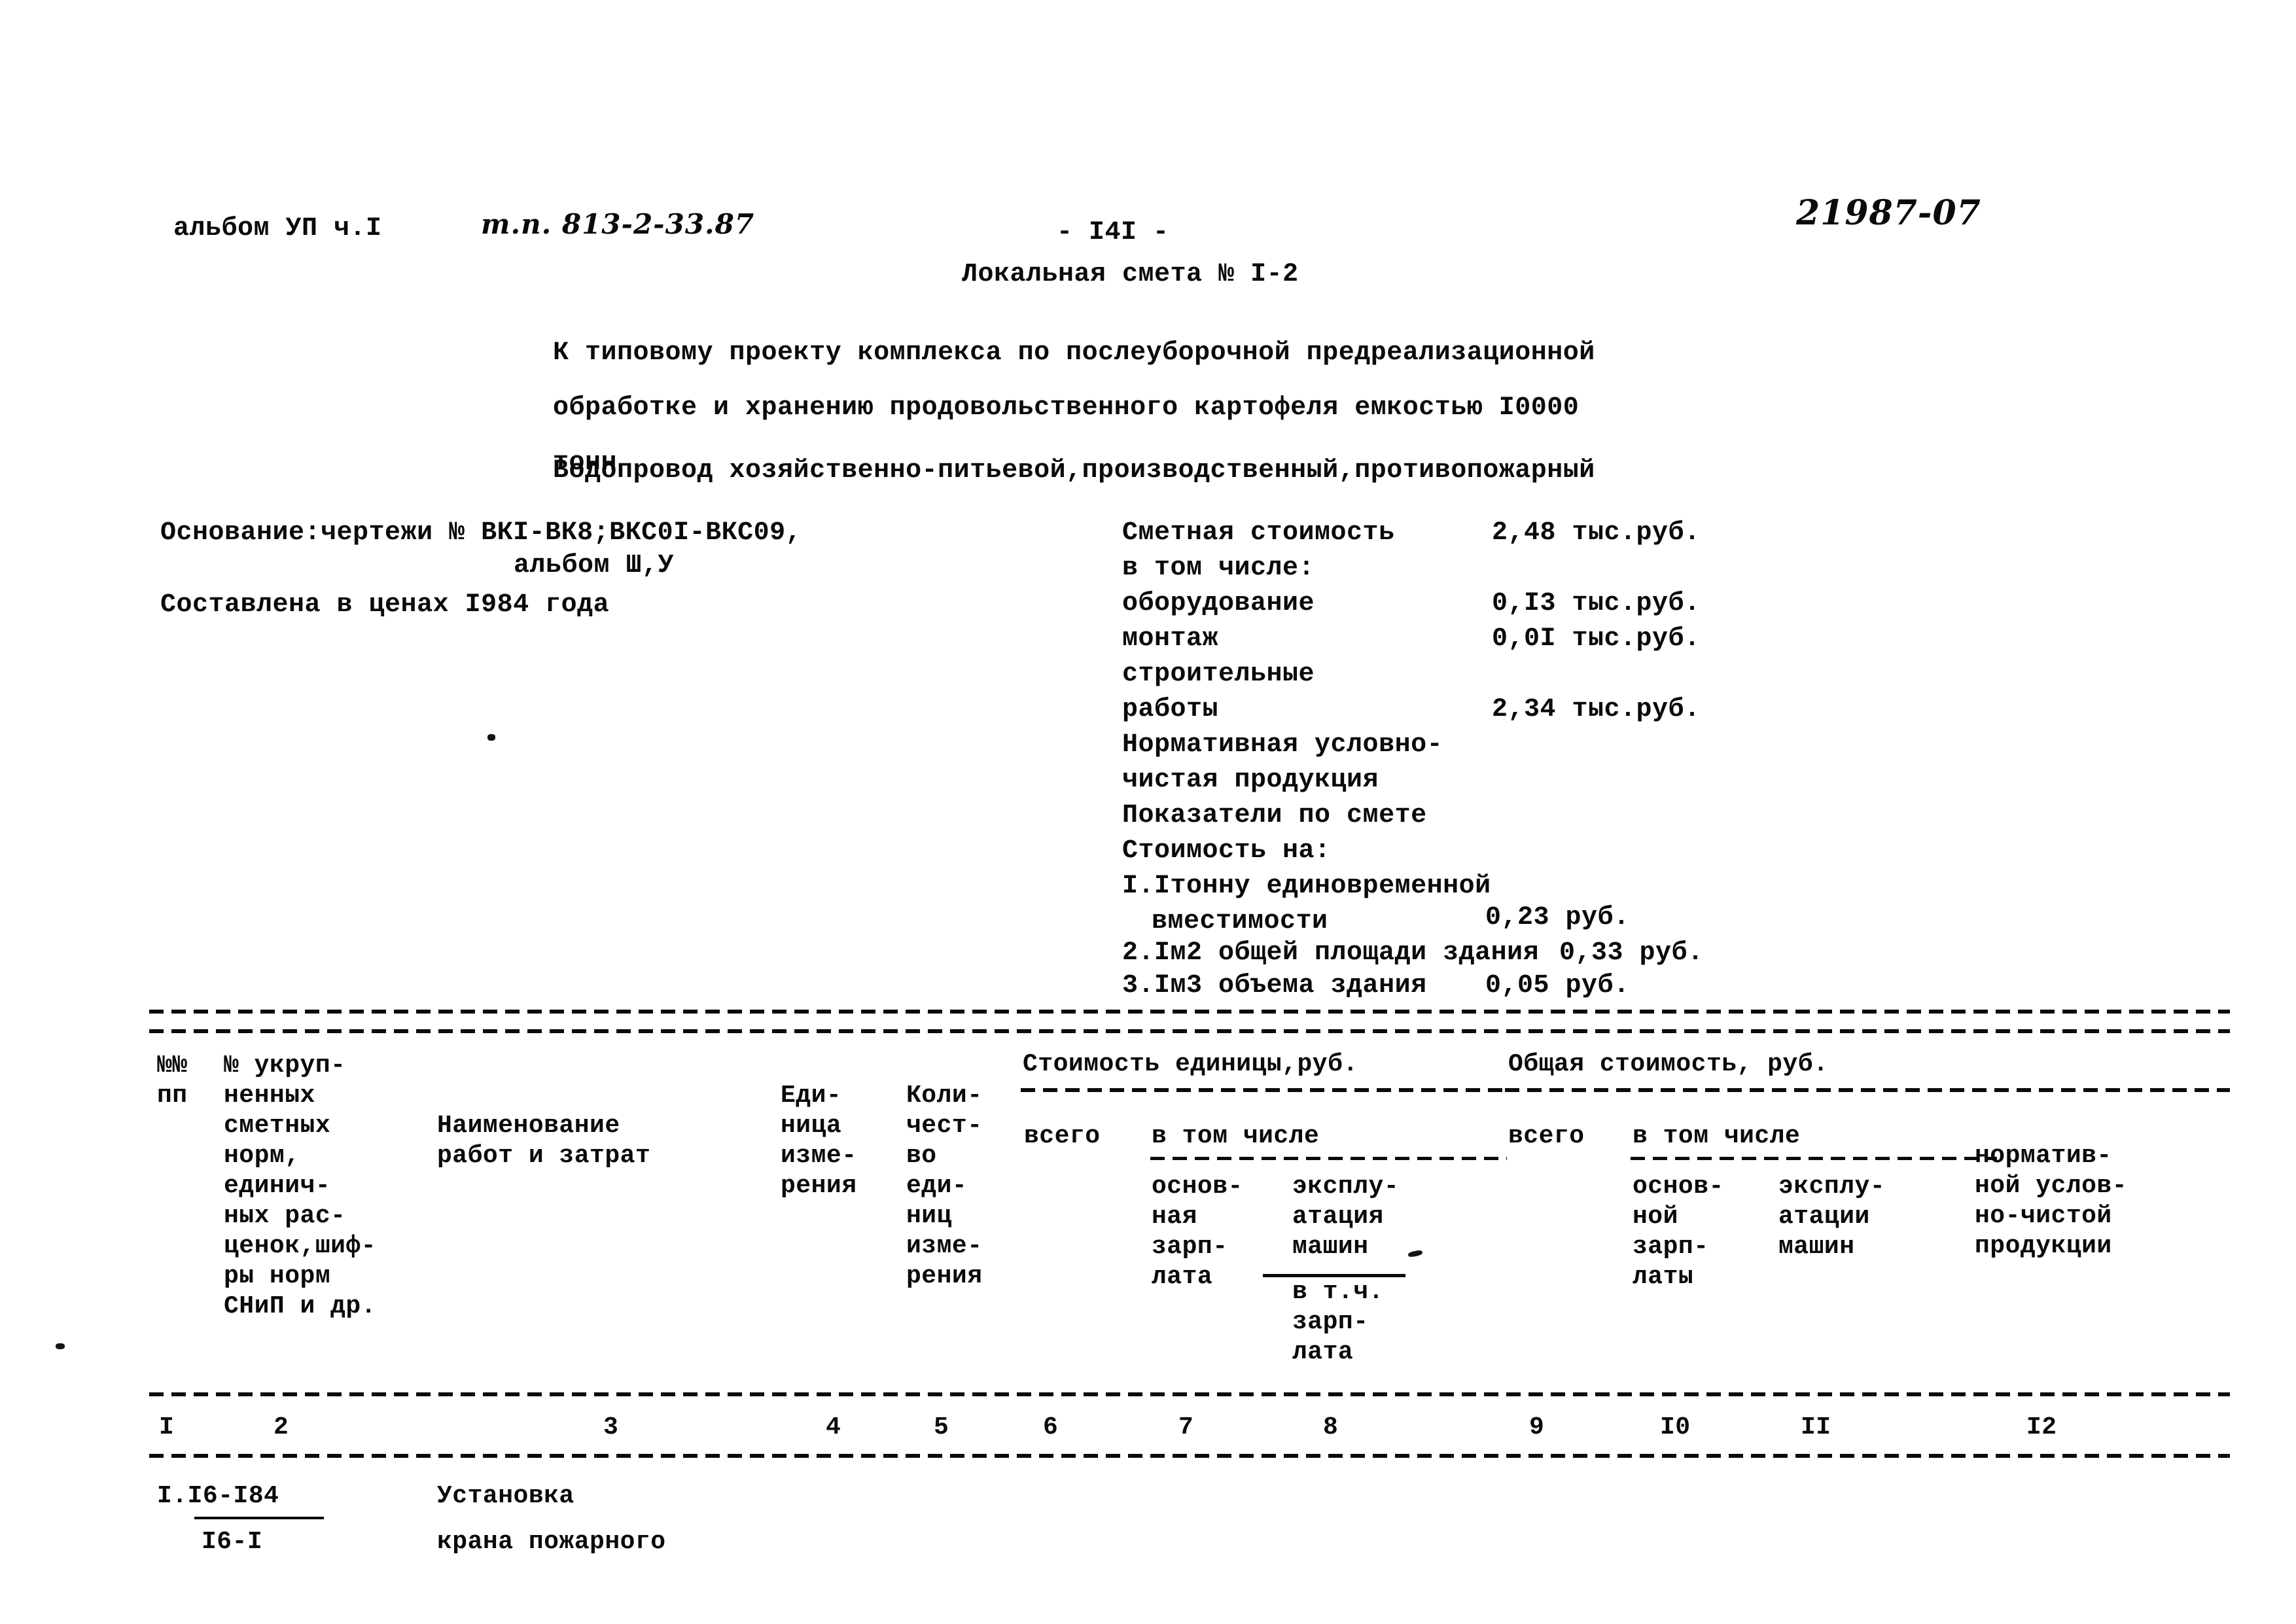 This screenshot has width=2296, height=1624. I want to click on th-col8-line-3: машин, so click(1330, 1247).